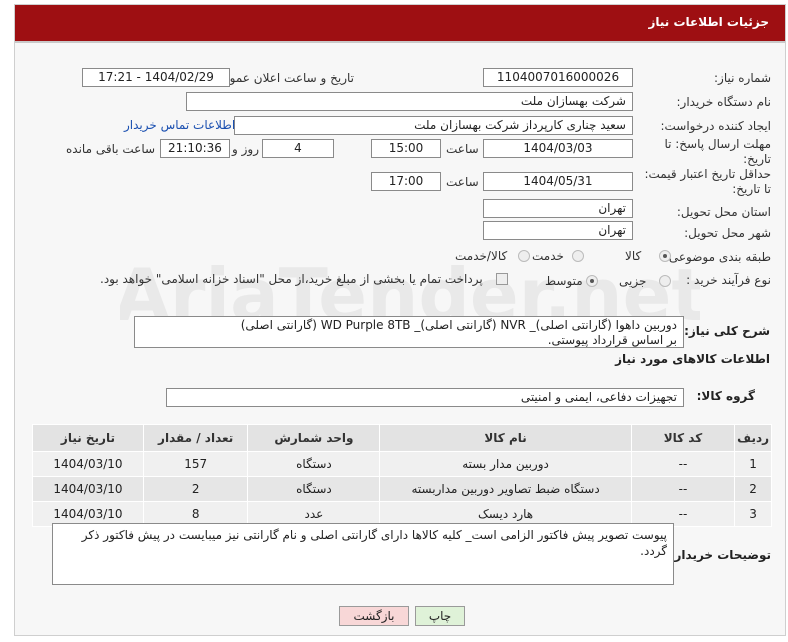  What do you see at coordinates (683, 438) in the screenshot?
I see `col-header-code: کد کالا` at bounding box center [683, 438].